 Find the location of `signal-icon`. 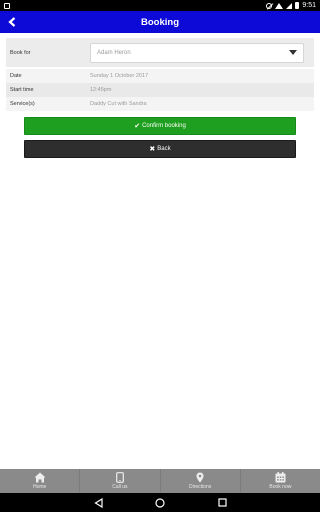

signal-icon is located at coordinates (289, 5).